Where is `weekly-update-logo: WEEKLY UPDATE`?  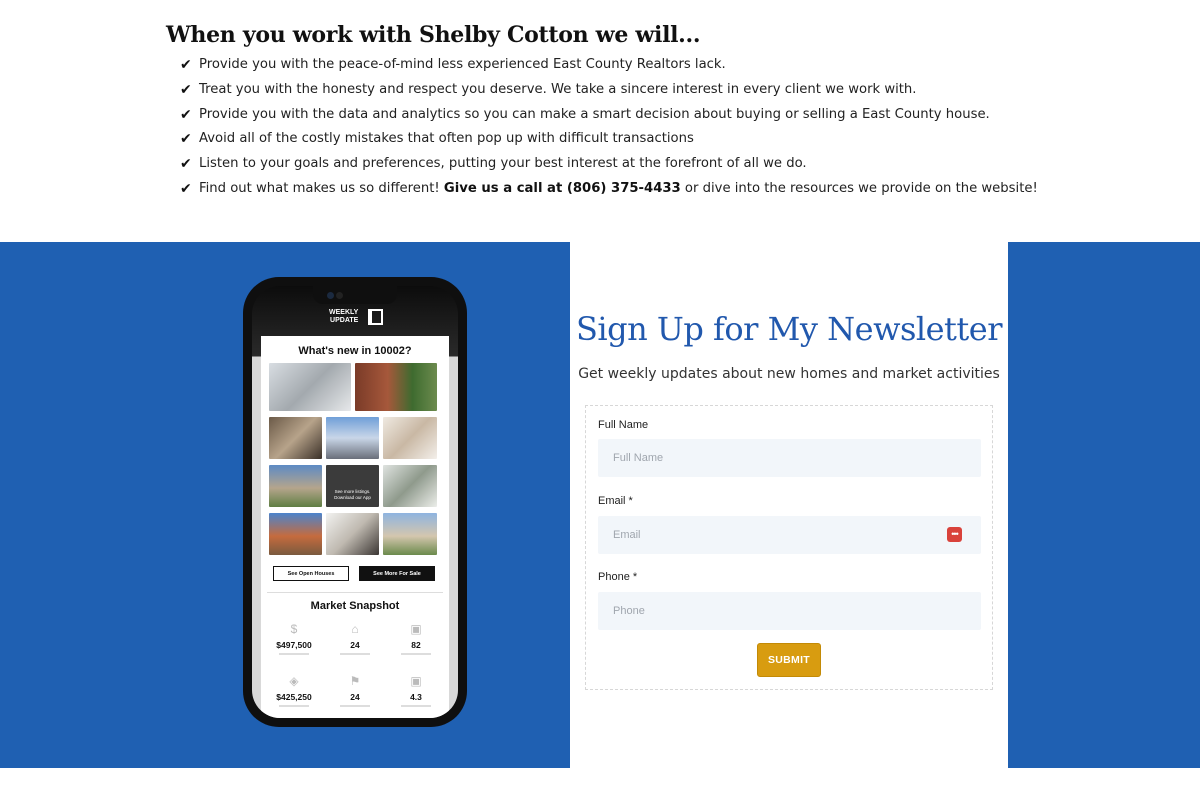 weekly-update-logo: WEEKLY UPDATE is located at coordinates (343, 317).